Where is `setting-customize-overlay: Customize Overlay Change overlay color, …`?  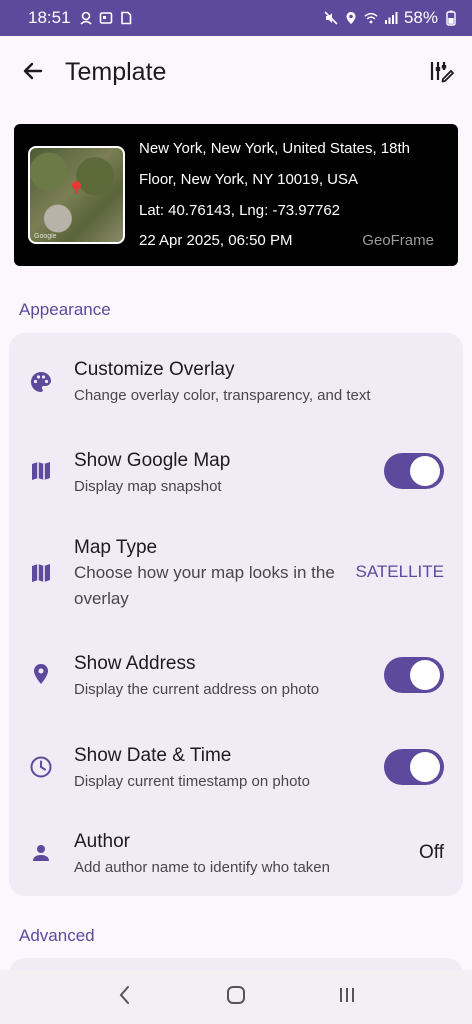 setting-customize-overlay: Customize Overlay Change overlay color, … is located at coordinates (236, 375).